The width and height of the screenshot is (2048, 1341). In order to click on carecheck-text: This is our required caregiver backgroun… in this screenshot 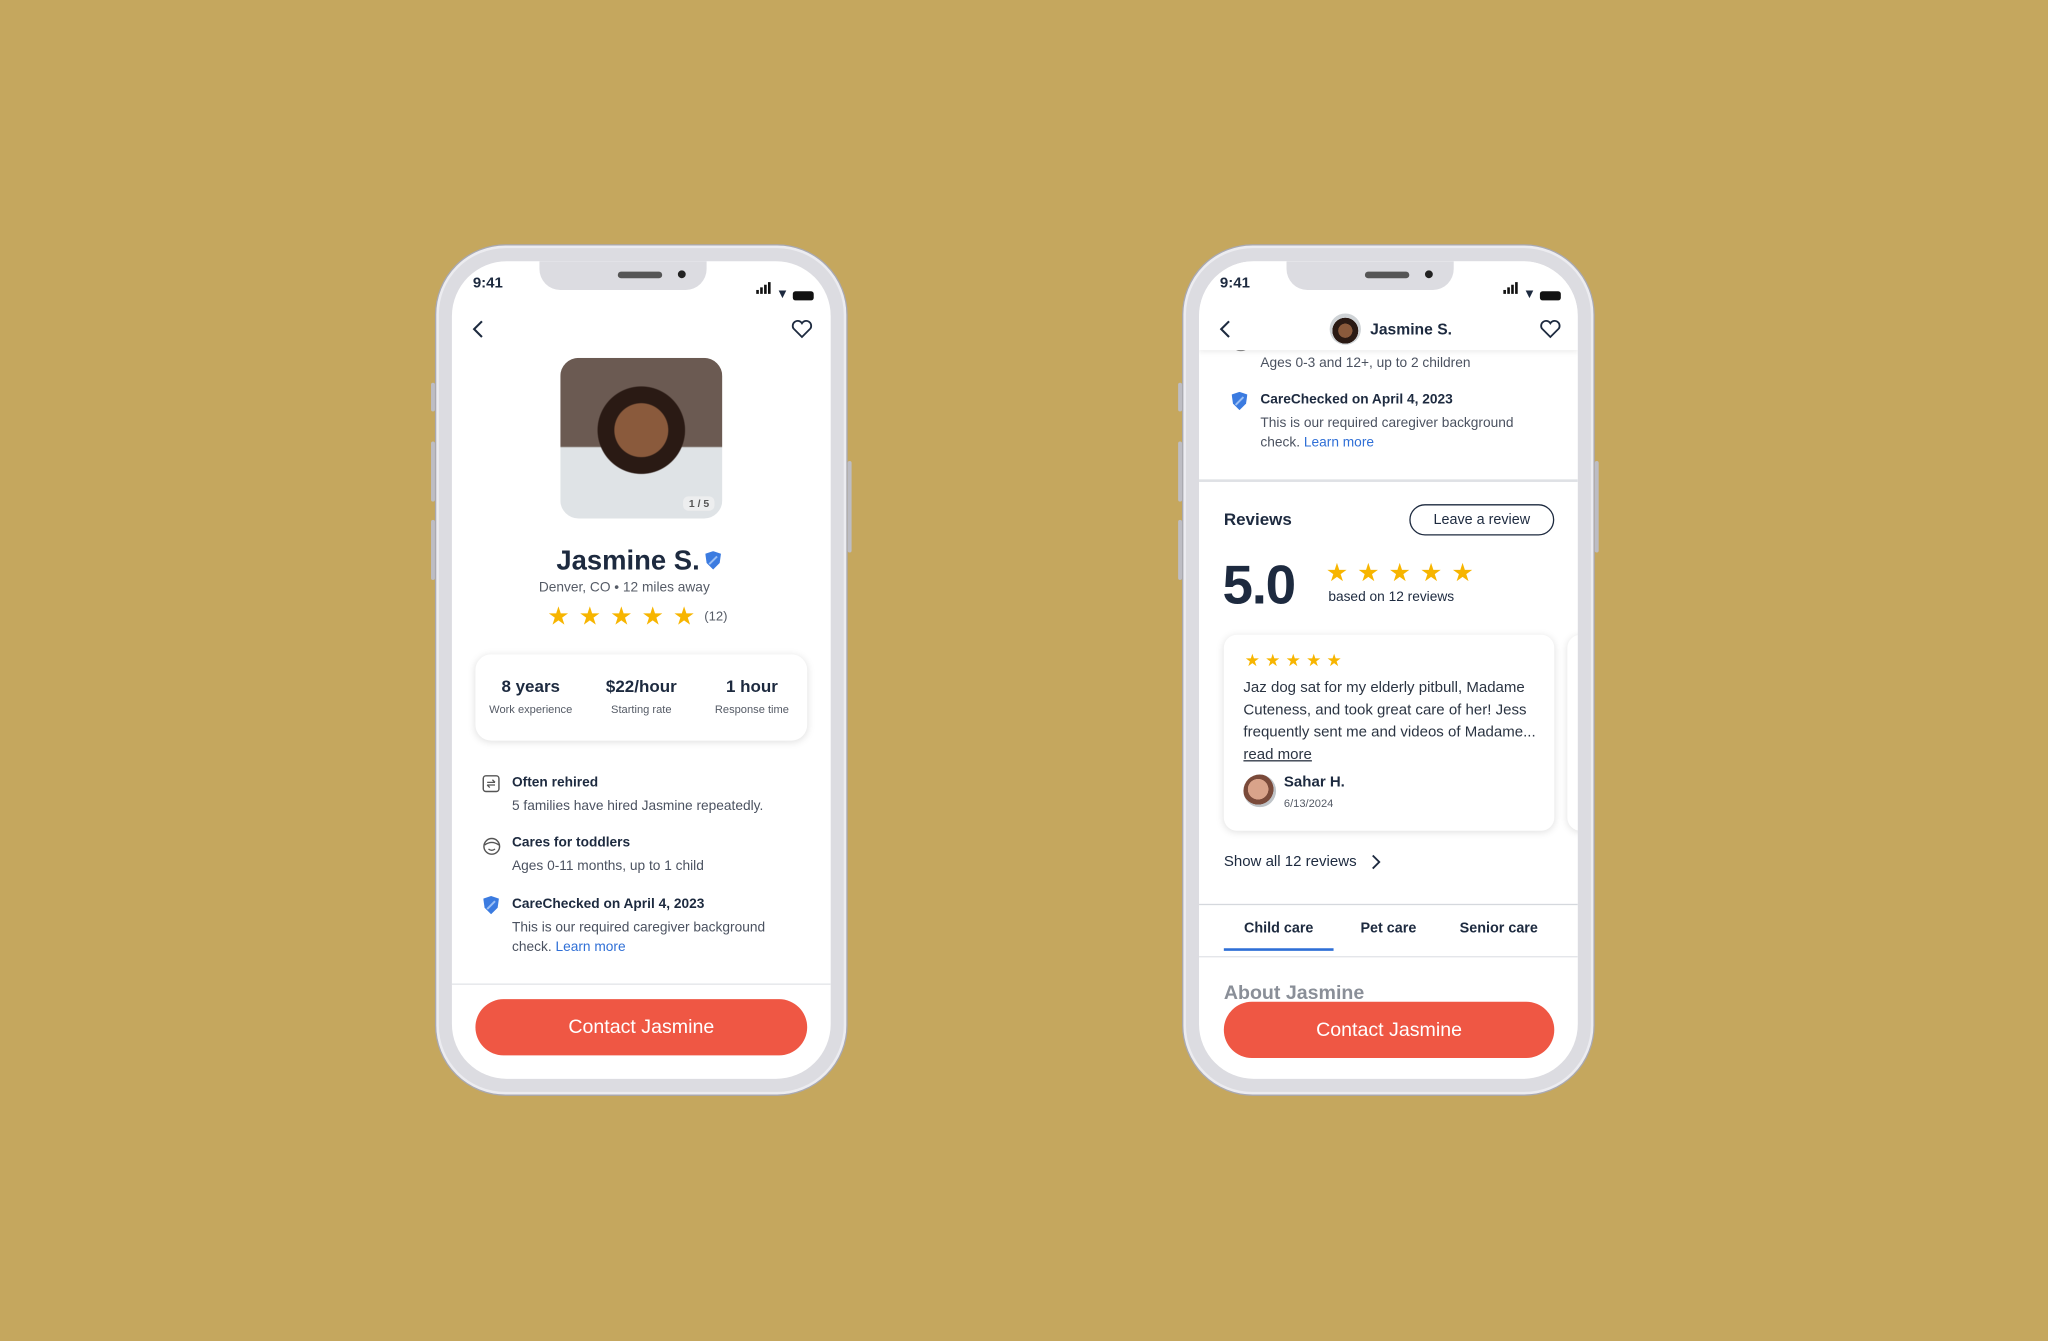, I will do `click(1387, 433)`.